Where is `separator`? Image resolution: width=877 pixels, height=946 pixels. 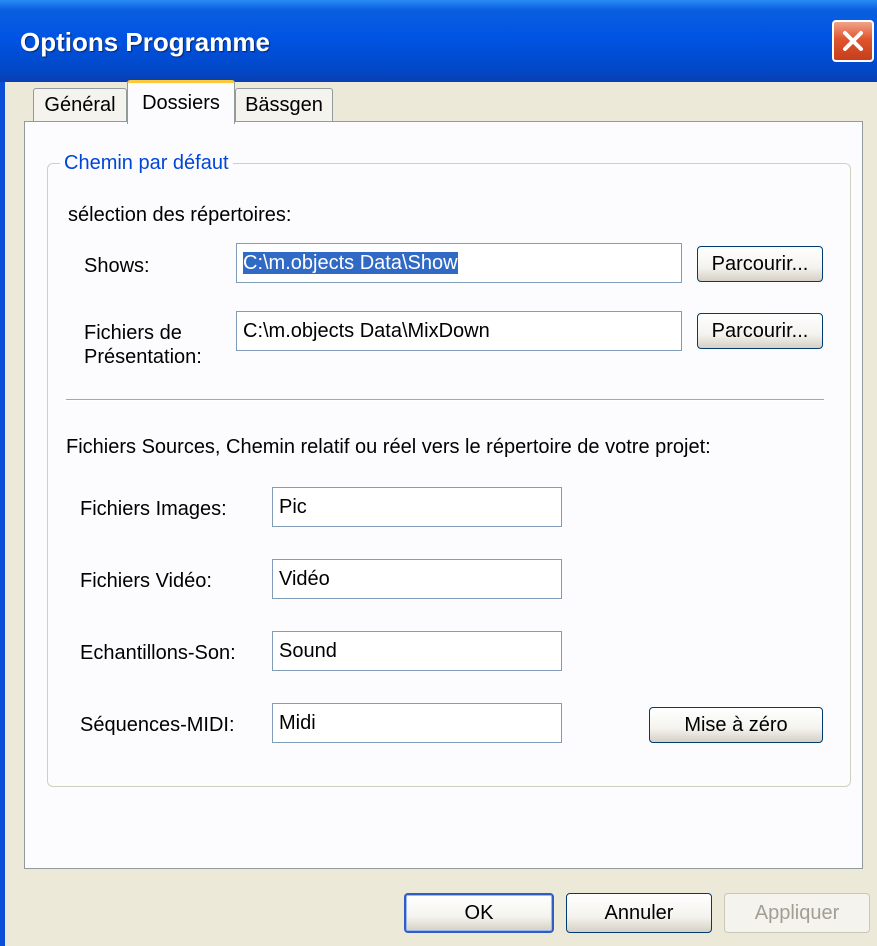
separator is located at coordinates (445, 400).